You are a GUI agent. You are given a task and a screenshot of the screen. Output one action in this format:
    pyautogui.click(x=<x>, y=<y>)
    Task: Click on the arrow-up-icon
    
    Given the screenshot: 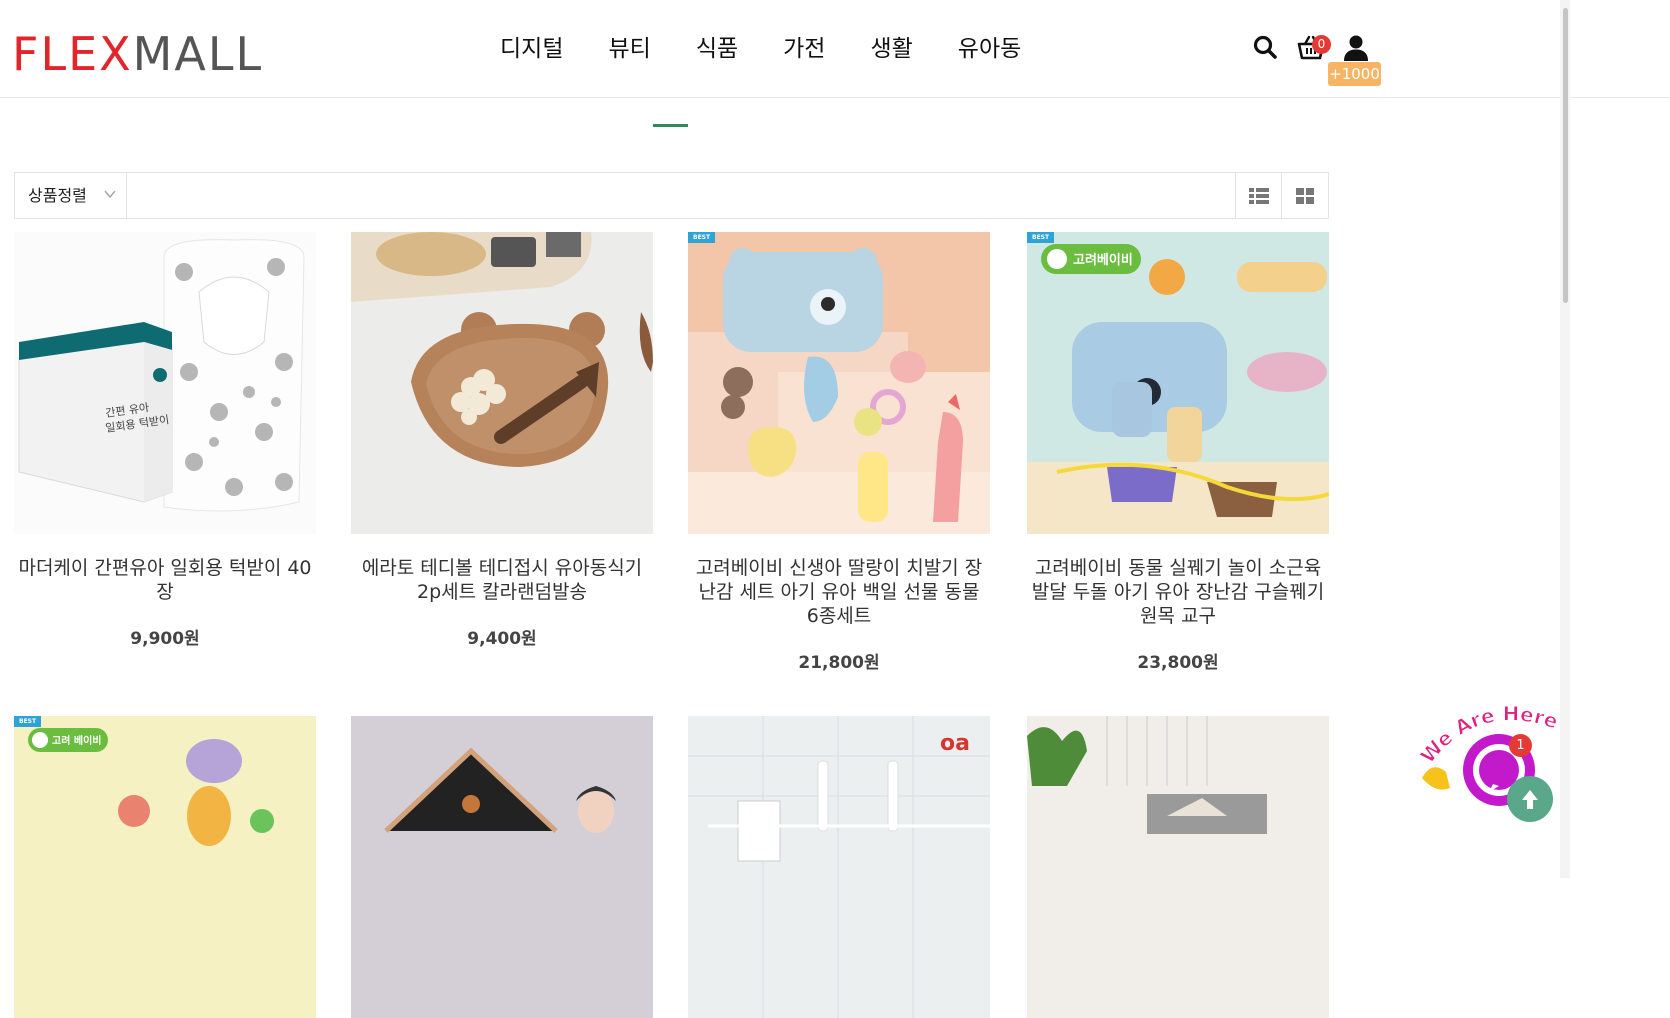 What is the action you would take?
    pyautogui.click(x=1530, y=799)
    